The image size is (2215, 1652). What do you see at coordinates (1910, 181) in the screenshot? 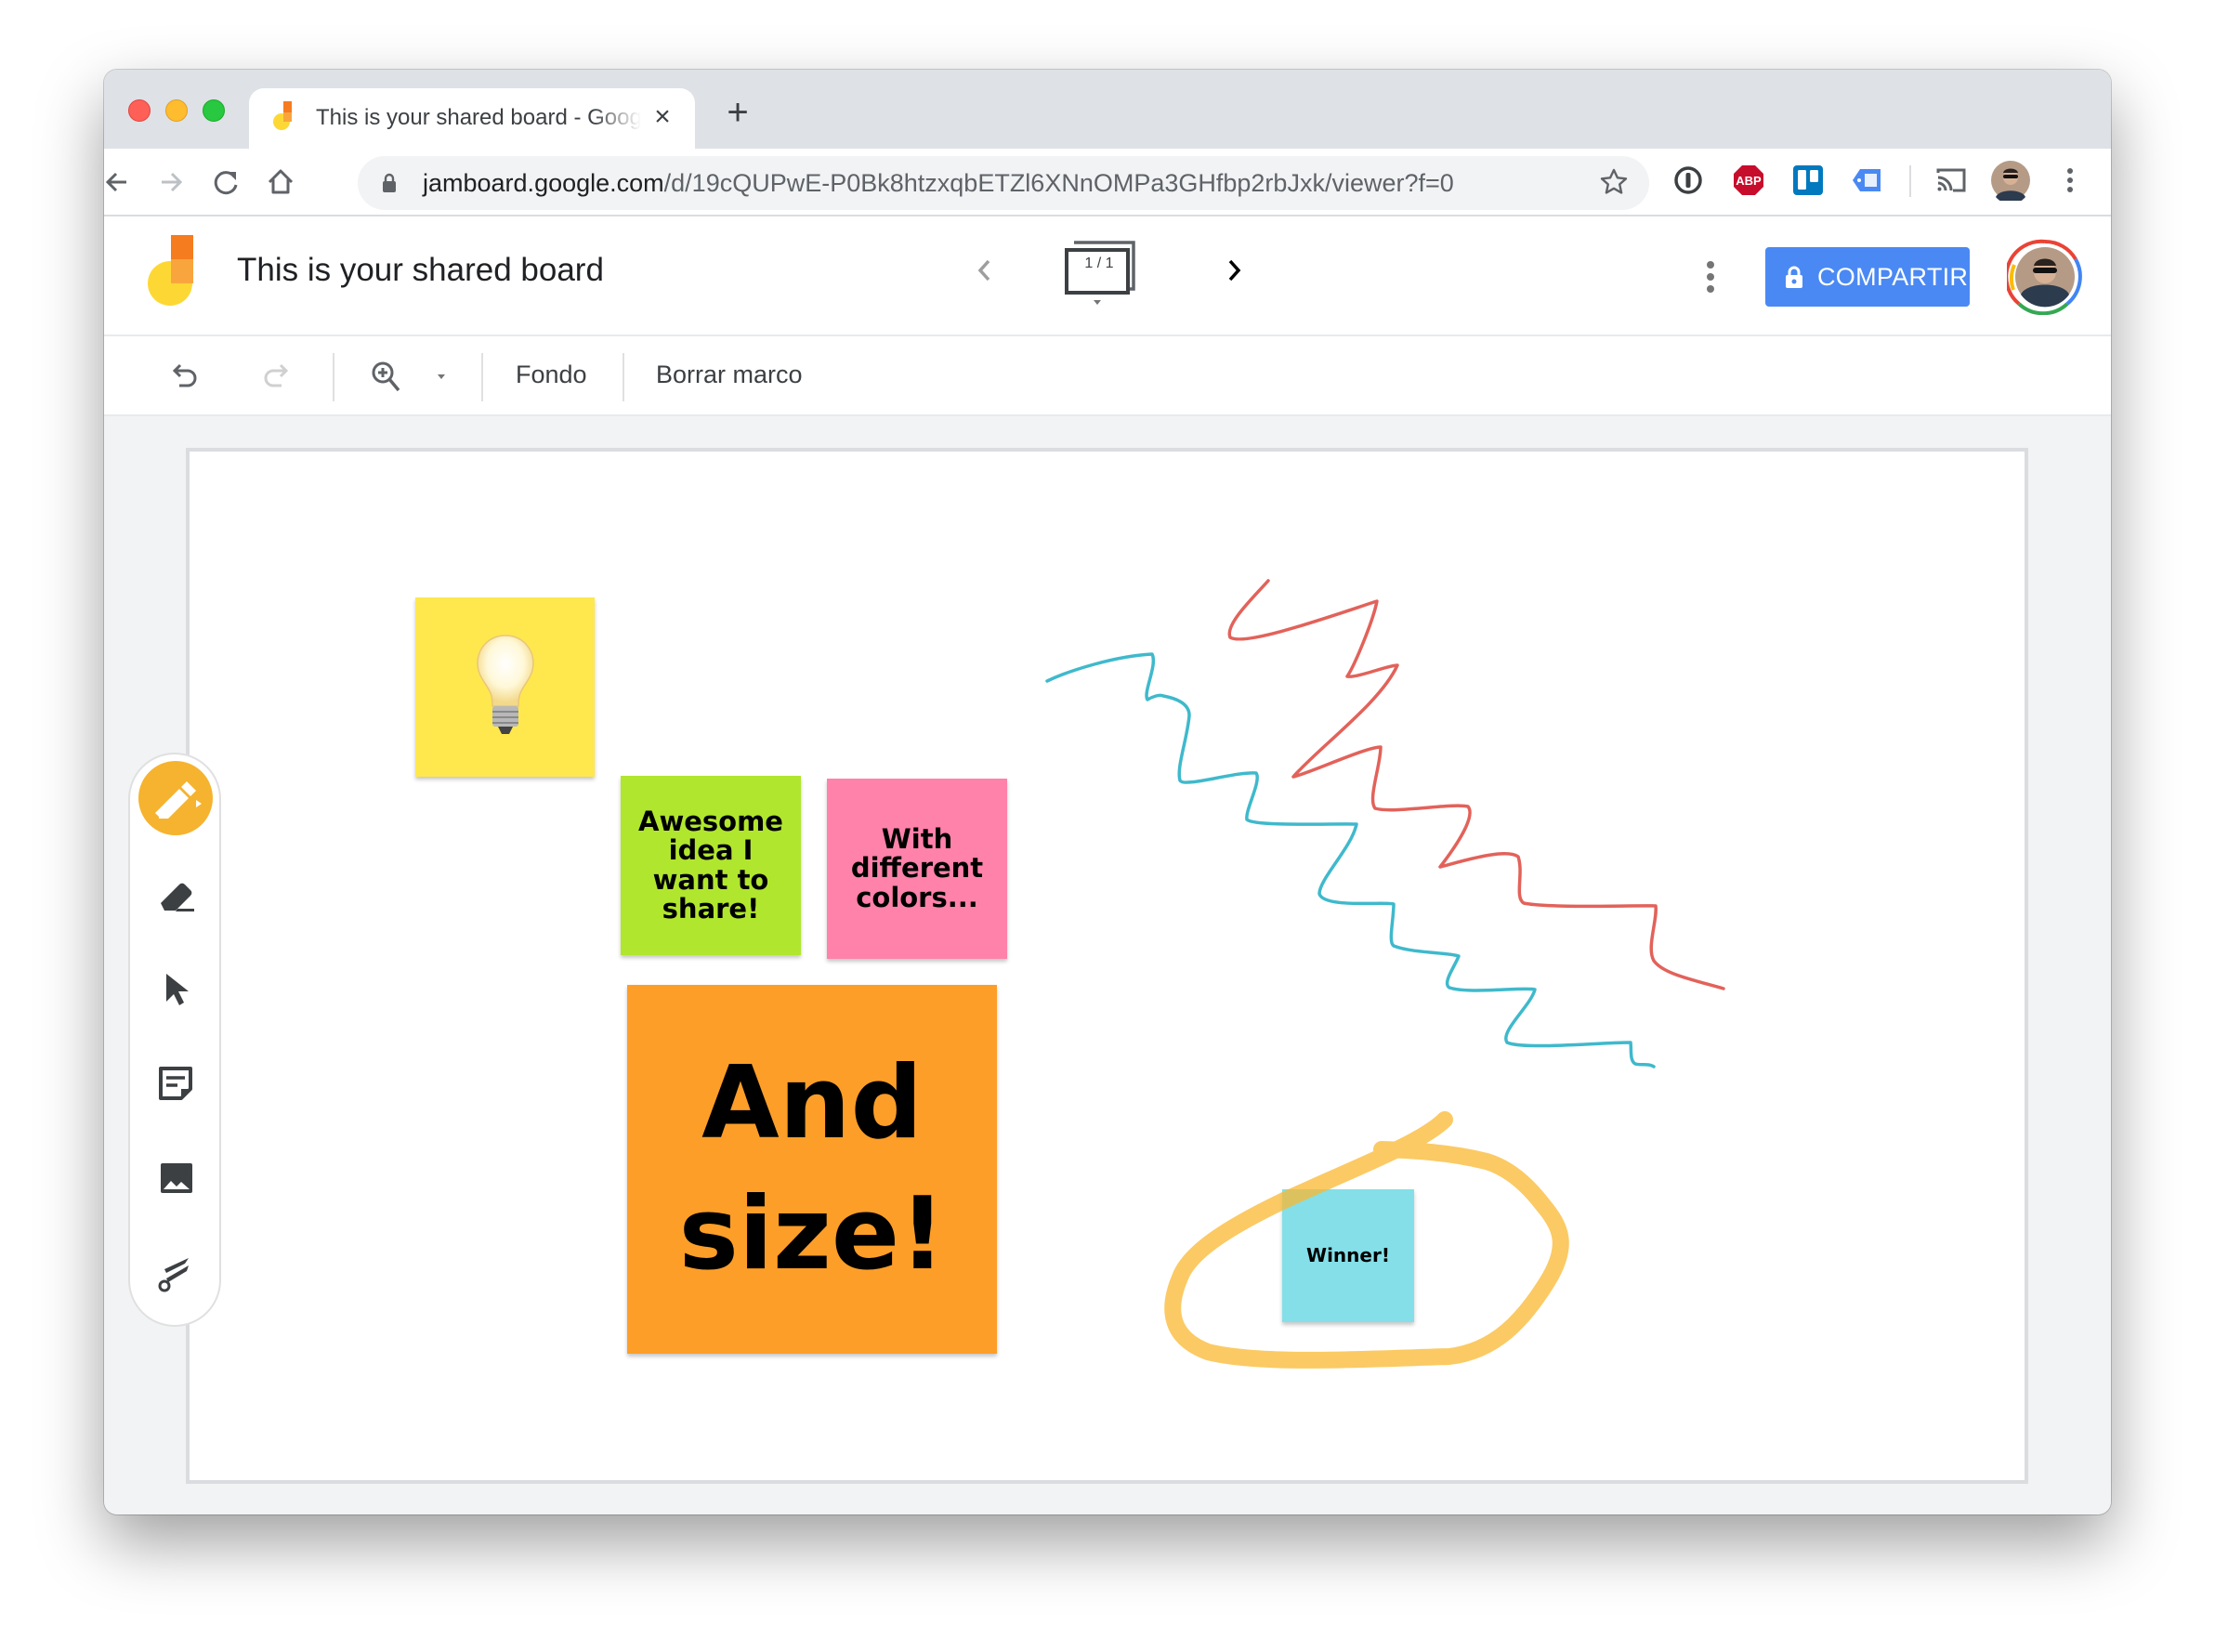
I see `extension-separator` at bounding box center [1910, 181].